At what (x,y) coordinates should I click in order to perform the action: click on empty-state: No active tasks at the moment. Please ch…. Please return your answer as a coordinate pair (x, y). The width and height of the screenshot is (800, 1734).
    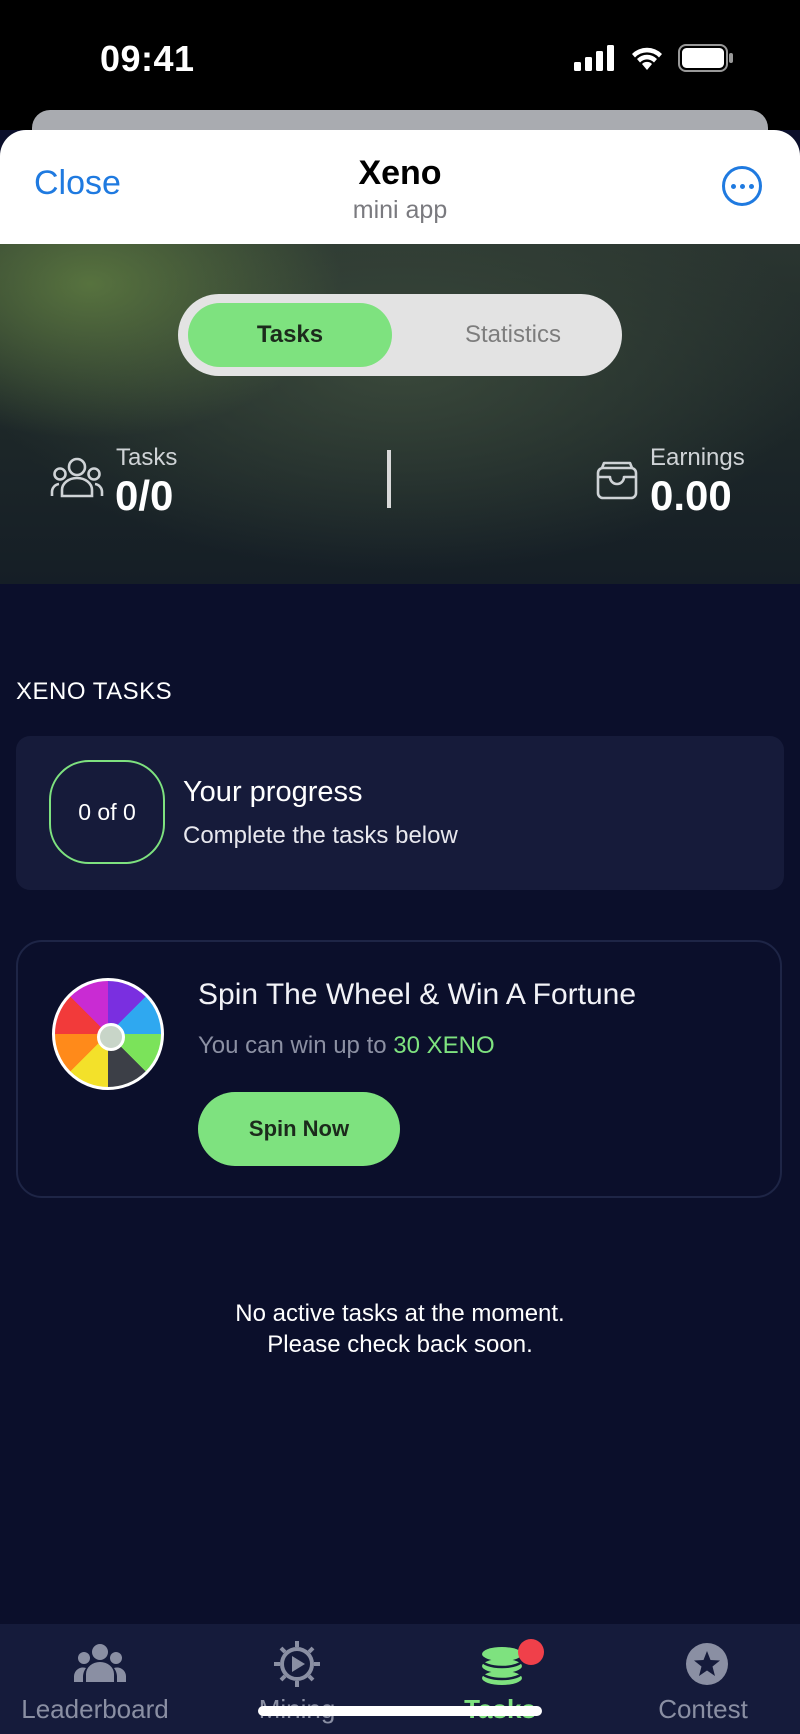
    Looking at the image, I should click on (400, 1329).